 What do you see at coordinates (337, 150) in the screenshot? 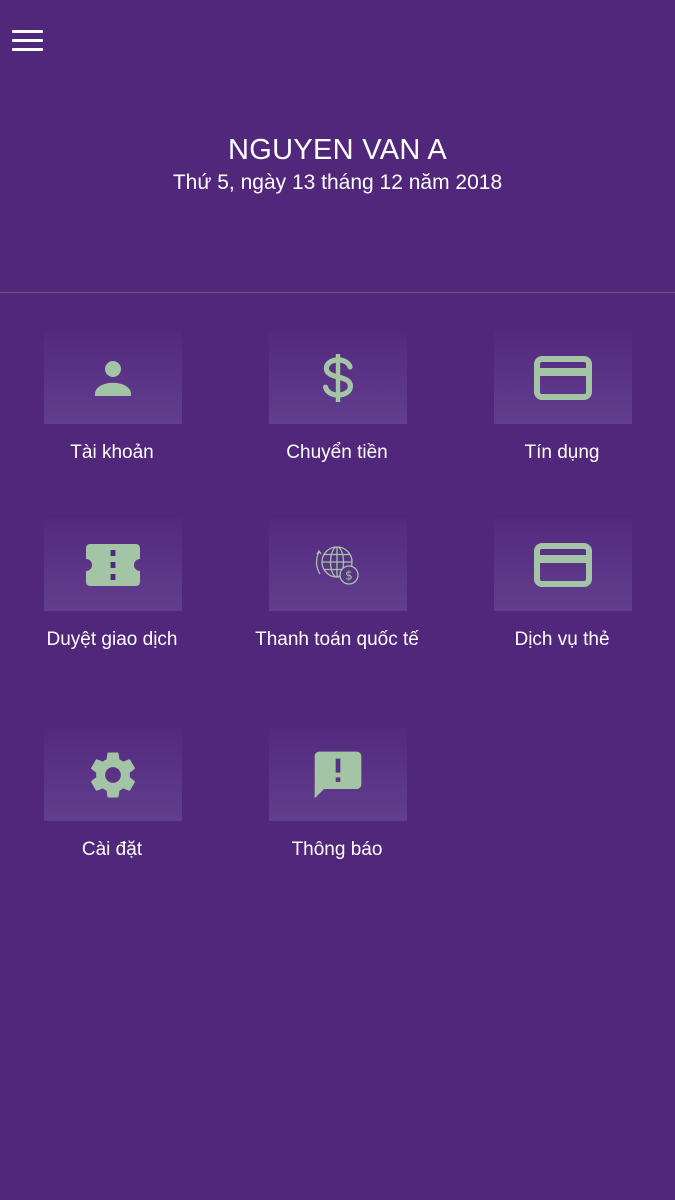
I see `user-name: NGUYEN VAN A` at bounding box center [337, 150].